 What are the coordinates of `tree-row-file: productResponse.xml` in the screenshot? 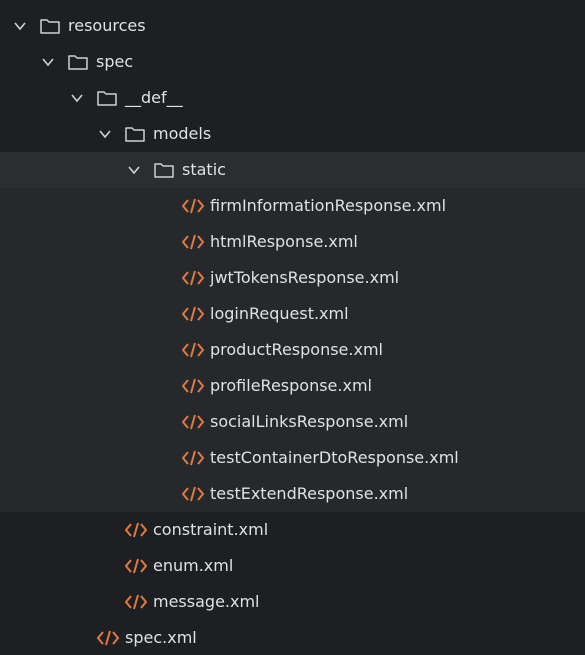 It's located at (292, 350).